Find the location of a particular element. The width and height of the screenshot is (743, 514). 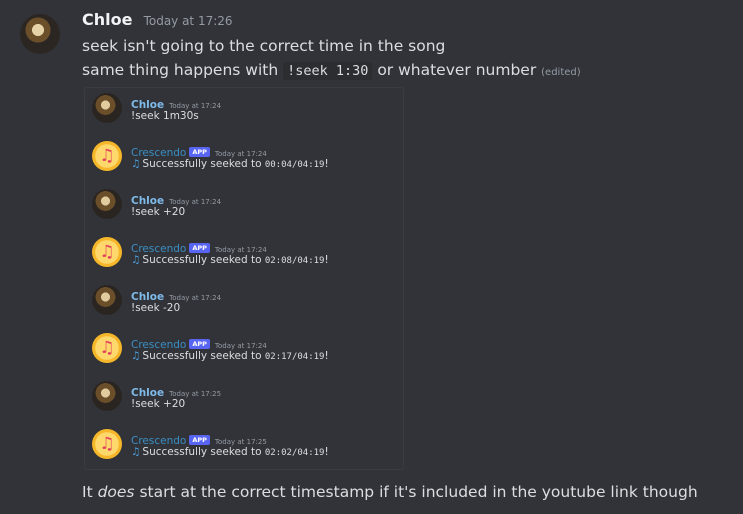

embedded-text: !seek 1m30s is located at coordinates (165, 116).